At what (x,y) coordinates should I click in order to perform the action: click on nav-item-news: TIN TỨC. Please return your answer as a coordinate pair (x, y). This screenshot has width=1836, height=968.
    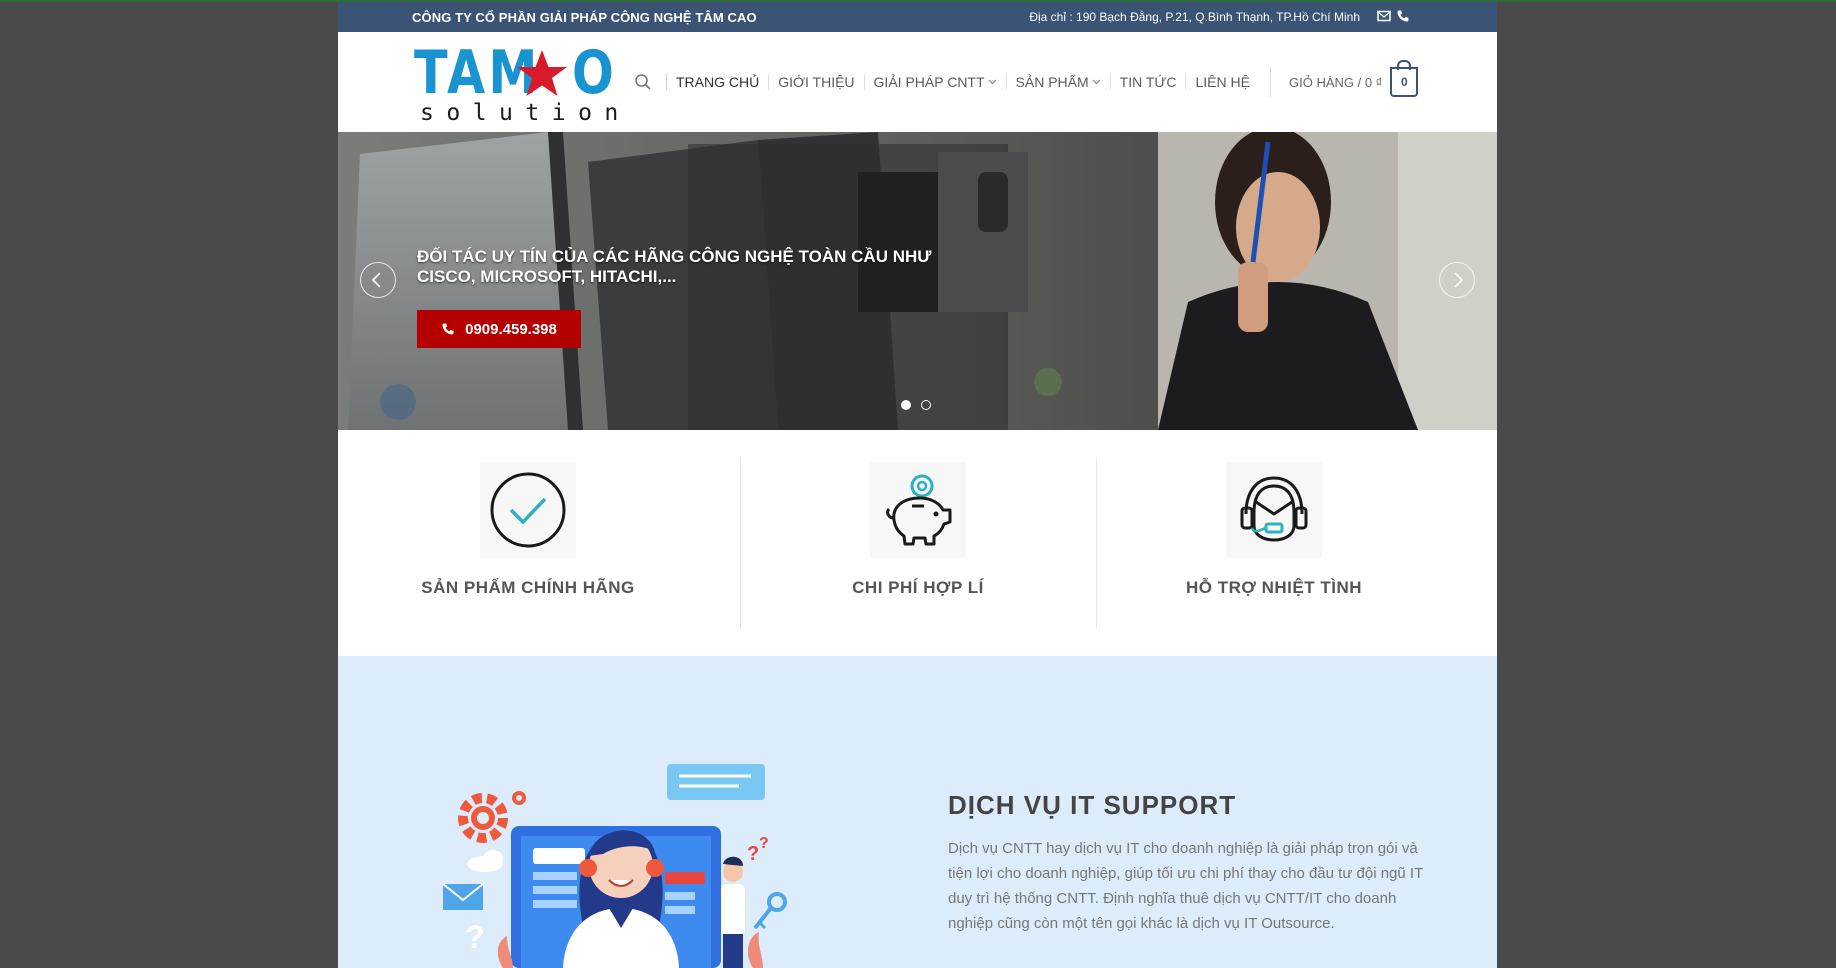
    Looking at the image, I should click on (1147, 82).